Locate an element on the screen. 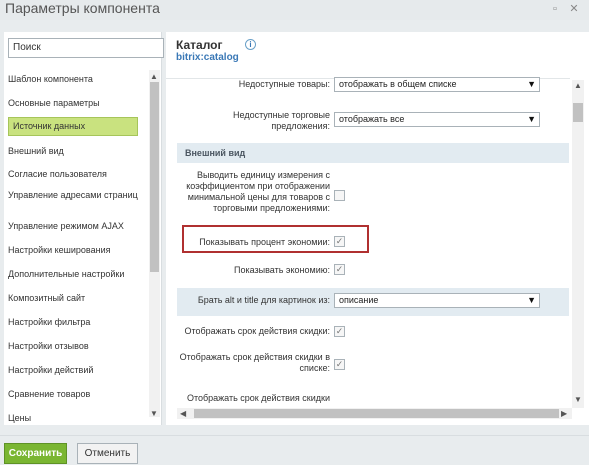 The image size is (589, 465). show-discount-percent-label: Показывать процент экономии: is located at coordinates (264, 242).